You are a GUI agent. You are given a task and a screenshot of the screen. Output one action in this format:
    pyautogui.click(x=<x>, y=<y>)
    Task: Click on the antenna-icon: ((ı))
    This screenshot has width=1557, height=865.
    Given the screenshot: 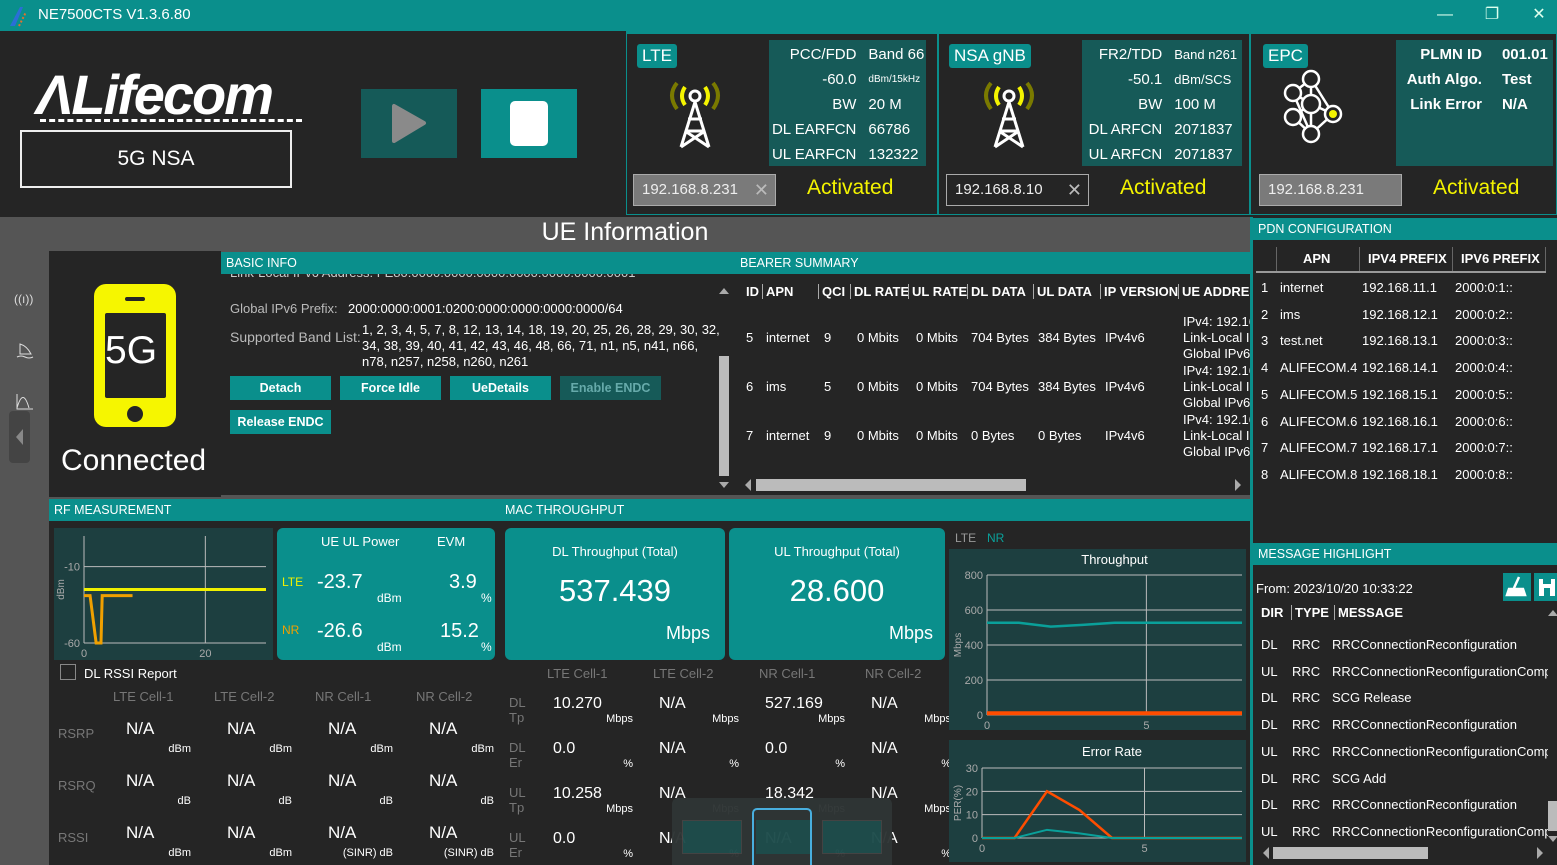 What is the action you would take?
    pyautogui.click(x=23, y=299)
    